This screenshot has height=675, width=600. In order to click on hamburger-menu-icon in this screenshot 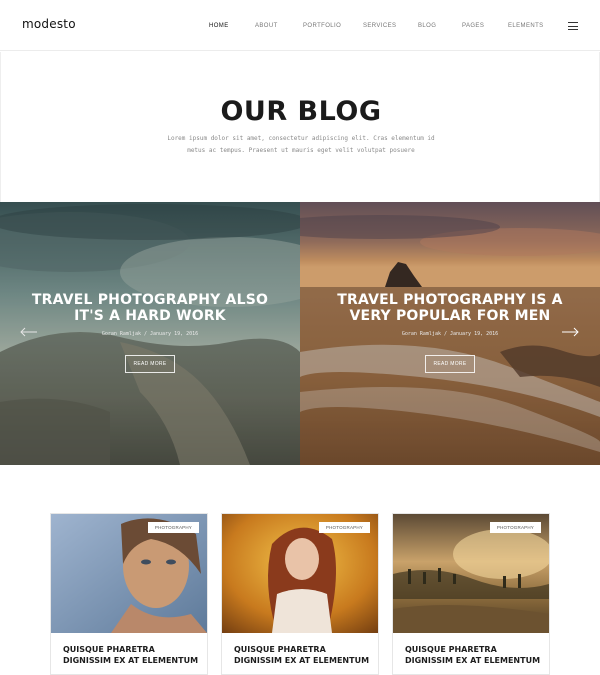, I will do `click(573, 26)`.